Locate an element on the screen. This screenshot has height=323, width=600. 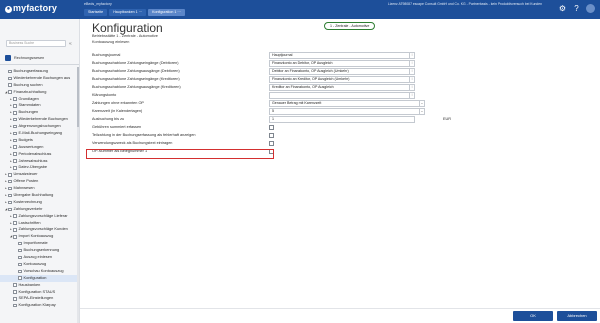
sidebar-item: ▸ E-Mail-Buchungseingang is located at coordinates (39, 133).